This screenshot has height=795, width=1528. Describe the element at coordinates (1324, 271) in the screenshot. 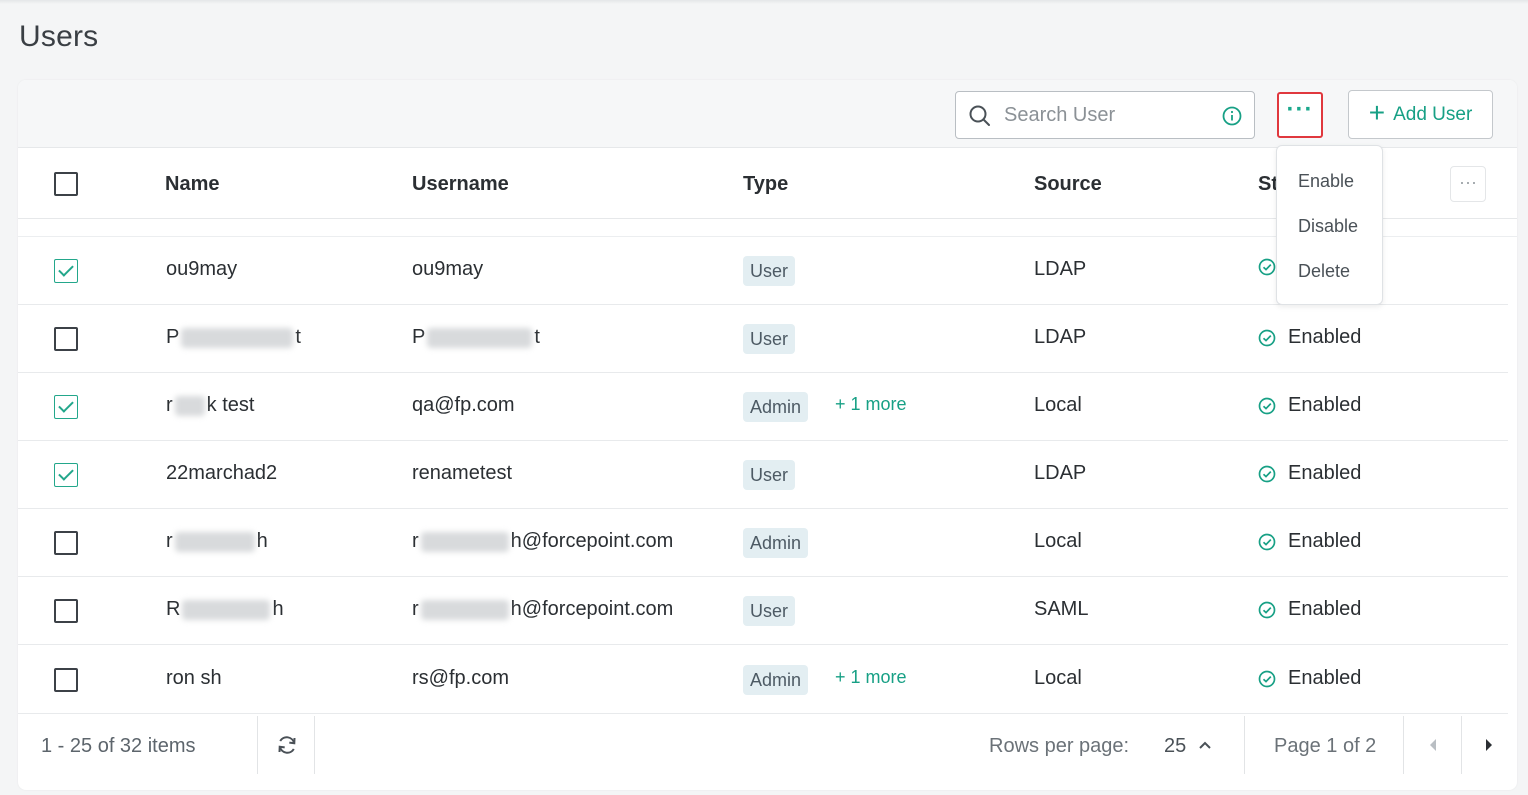

I see `menu-item-delete: Delete` at that location.